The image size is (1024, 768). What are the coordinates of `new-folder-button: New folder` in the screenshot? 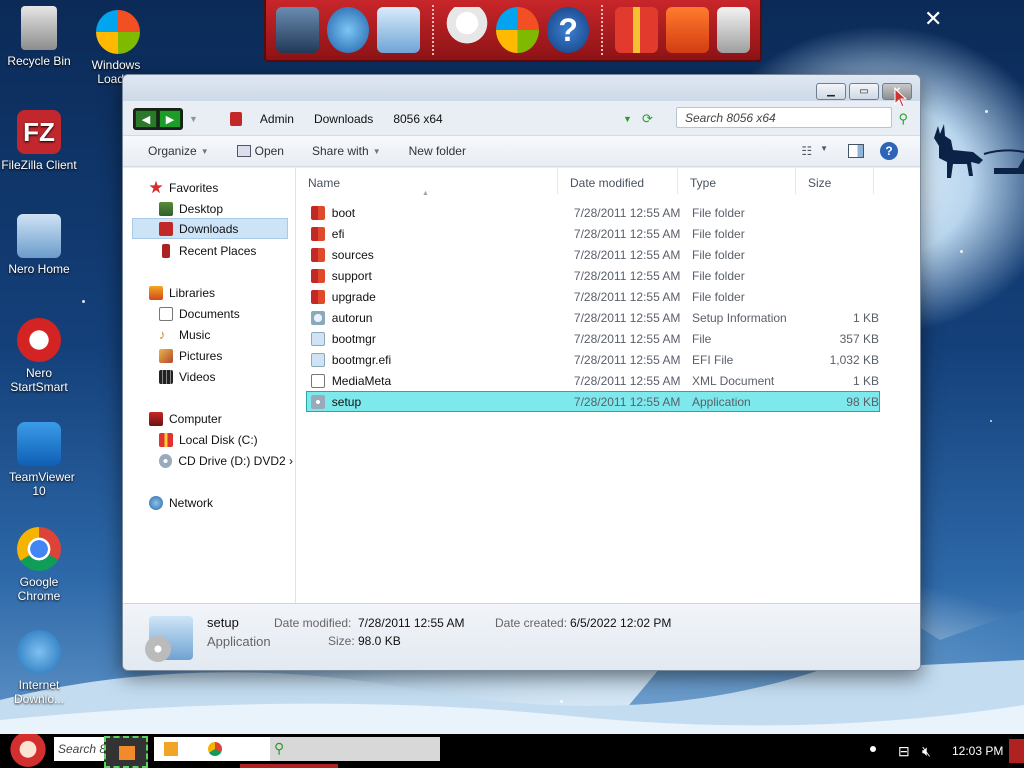 It's located at (437, 151).